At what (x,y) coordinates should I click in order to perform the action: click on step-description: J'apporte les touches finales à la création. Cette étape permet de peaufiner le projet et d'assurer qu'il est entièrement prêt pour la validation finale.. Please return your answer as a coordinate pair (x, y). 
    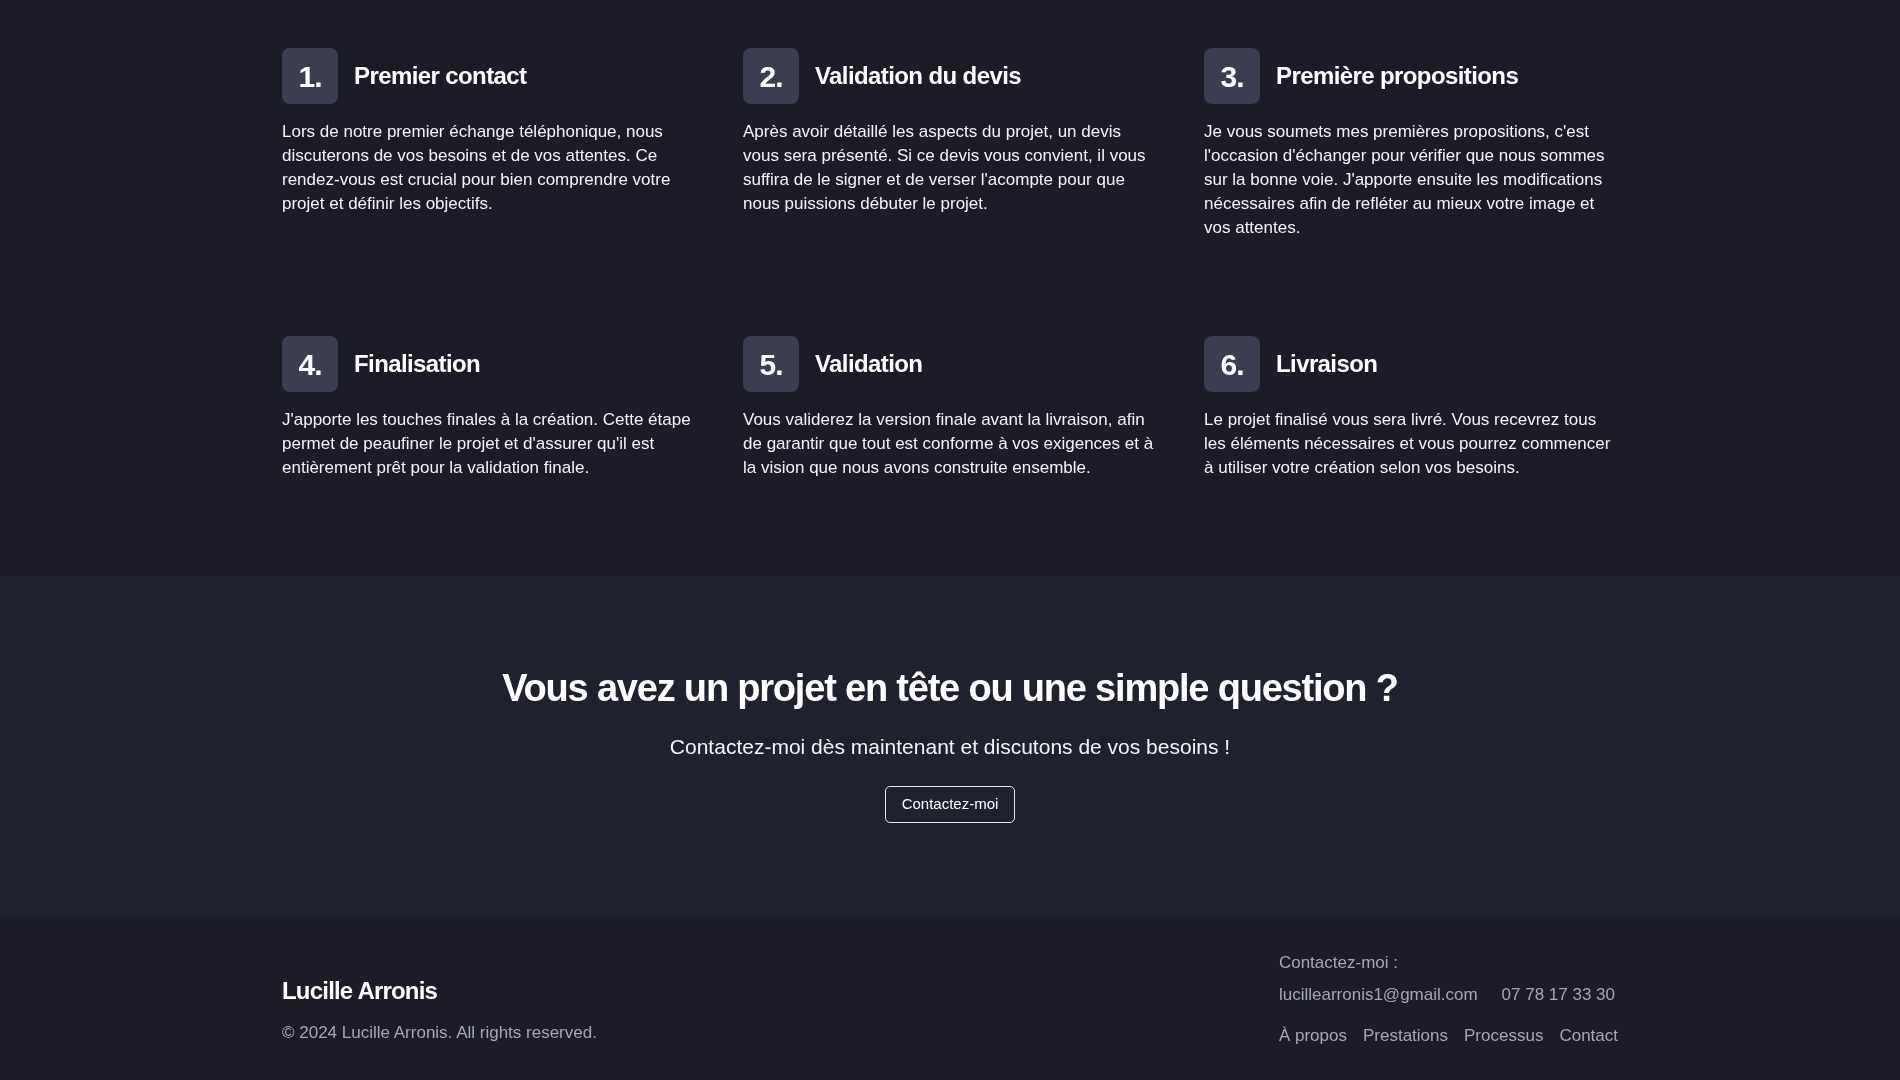
    Looking at the image, I should click on (487, 444).